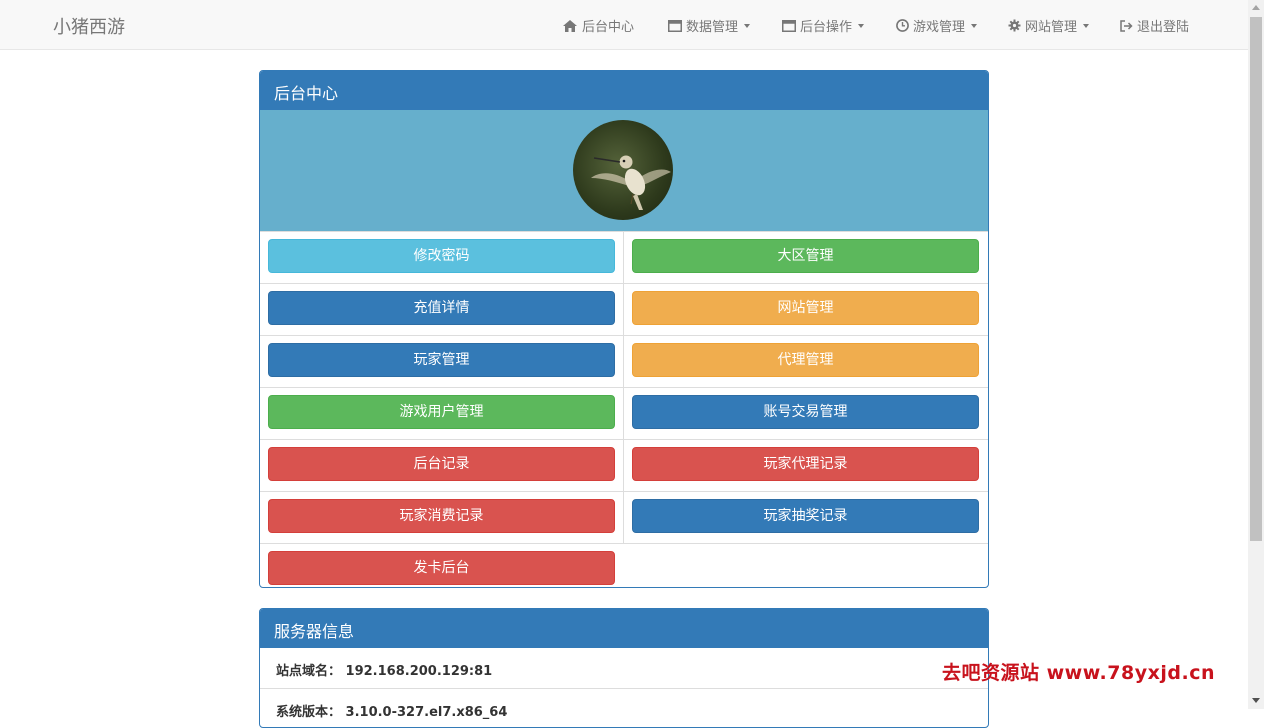  Describe the element at coordinates (624, 518) in the screenshot. I see `button-row: 玩家消费记录 玩家抽奖记录` at that location.